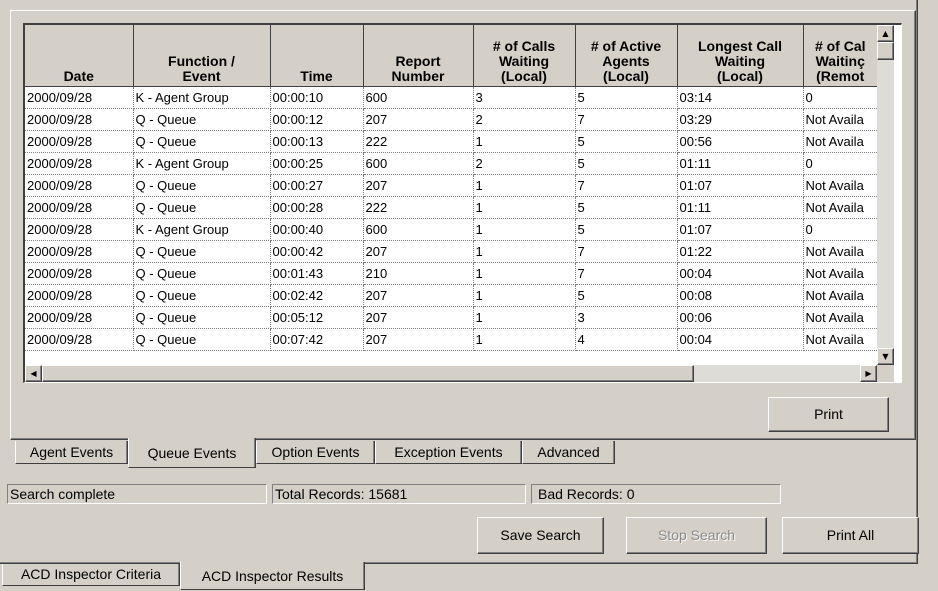 Image resolution: width=938 pixels, height=591 pixels. What do you see at coordinates (317, 119) in the screenshot?
I see `cell-time: 00:00:12` at bounding box center [317, 119].